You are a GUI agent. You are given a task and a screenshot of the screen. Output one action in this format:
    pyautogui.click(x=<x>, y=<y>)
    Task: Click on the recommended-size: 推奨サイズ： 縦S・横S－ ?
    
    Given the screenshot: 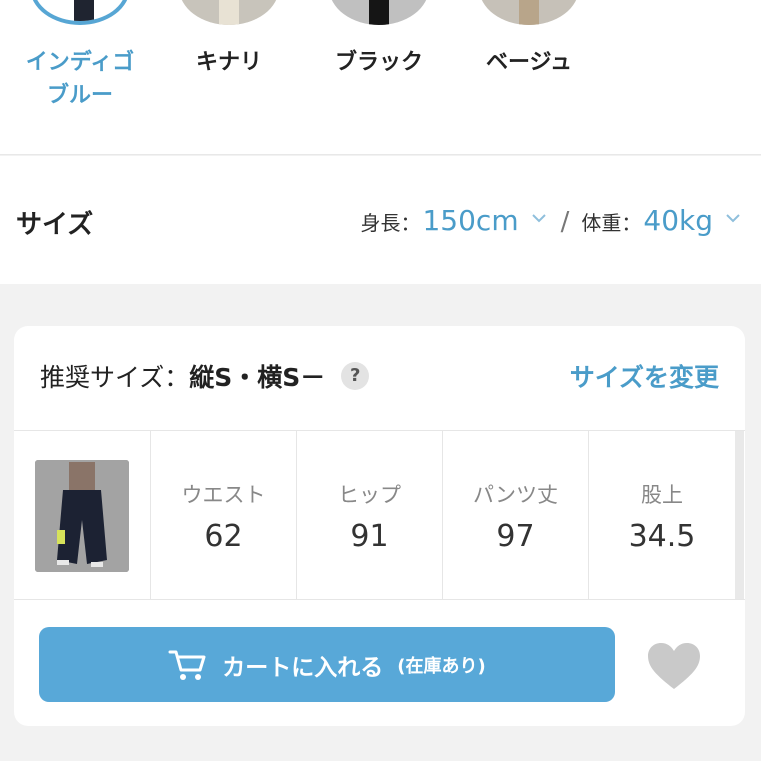 What is the action you would take?
    pyautogui.click(x=205, y=376)
    